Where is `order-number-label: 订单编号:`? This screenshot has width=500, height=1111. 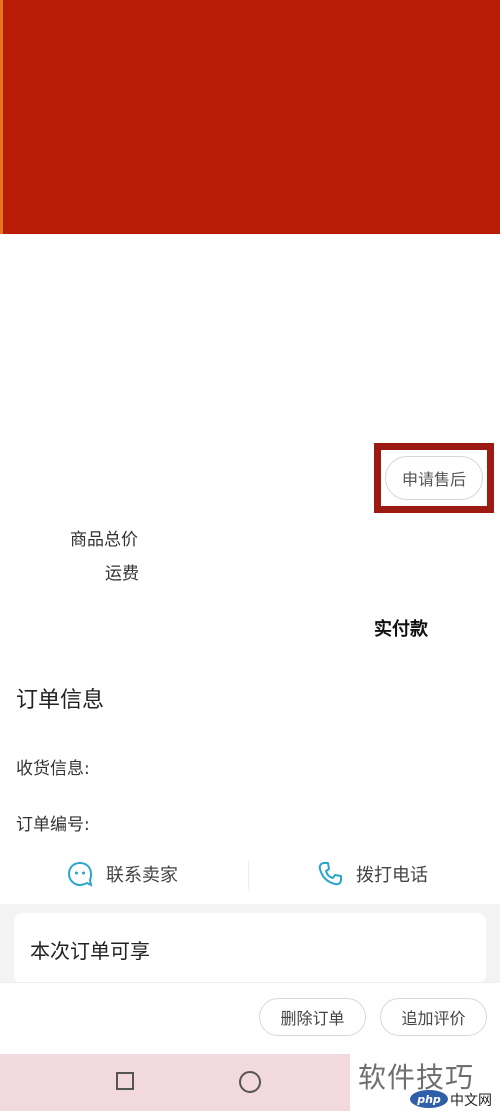 order-number-label: 订单编号: is located at coordinates (53, 825).